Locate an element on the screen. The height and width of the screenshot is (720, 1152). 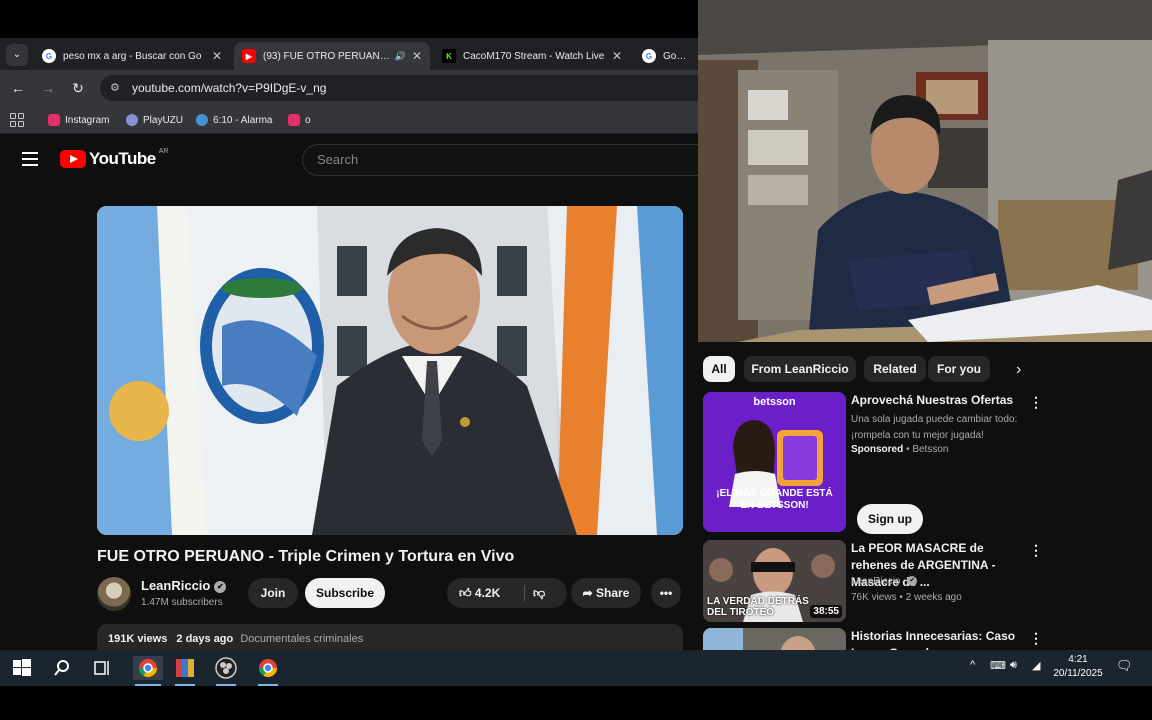
tab-title: CacoM170 Stream - Watch Live is located at coordinates (534, 56).